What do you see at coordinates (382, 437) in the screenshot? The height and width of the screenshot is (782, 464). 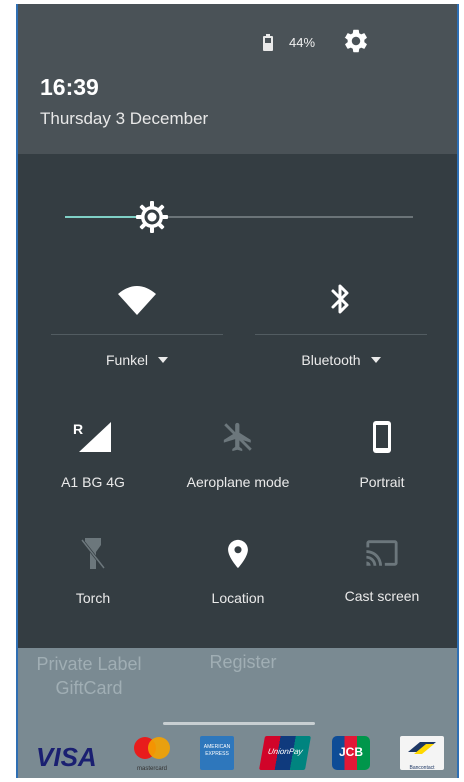 I see `phone-portrait-icon` at bounding box center [382, 437].